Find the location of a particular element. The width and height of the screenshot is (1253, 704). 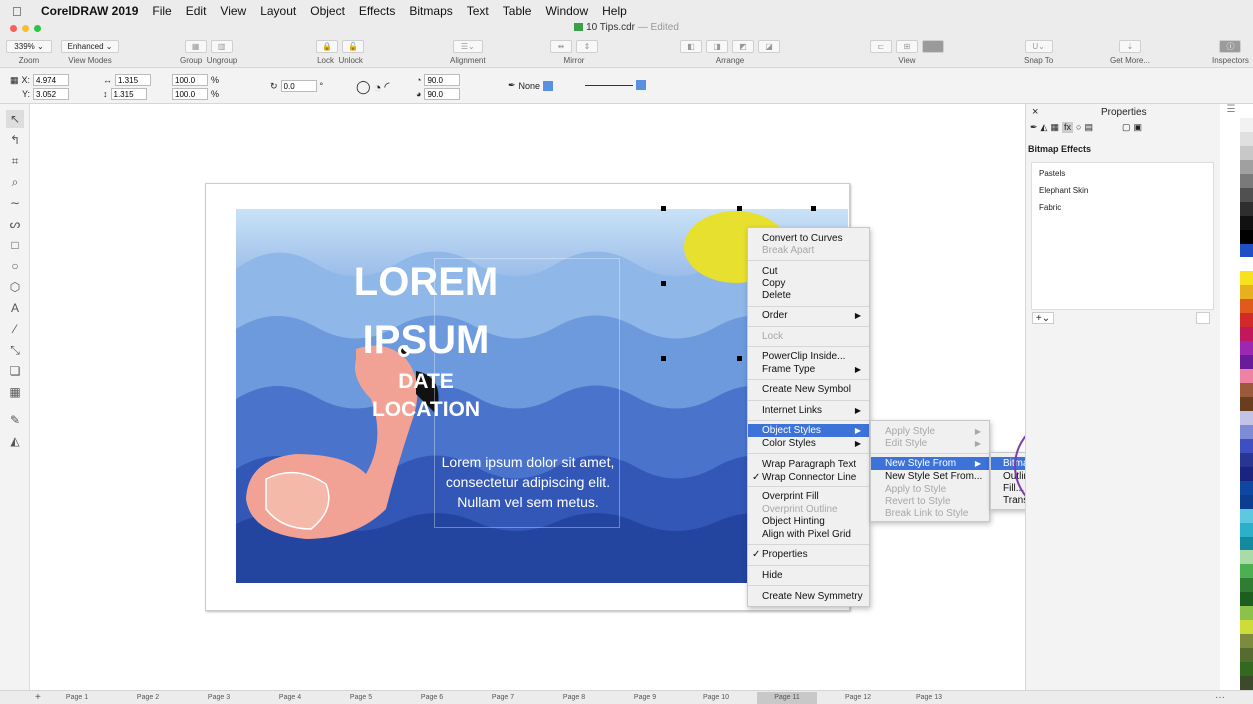

width-field is located at coordinates (133, 80).